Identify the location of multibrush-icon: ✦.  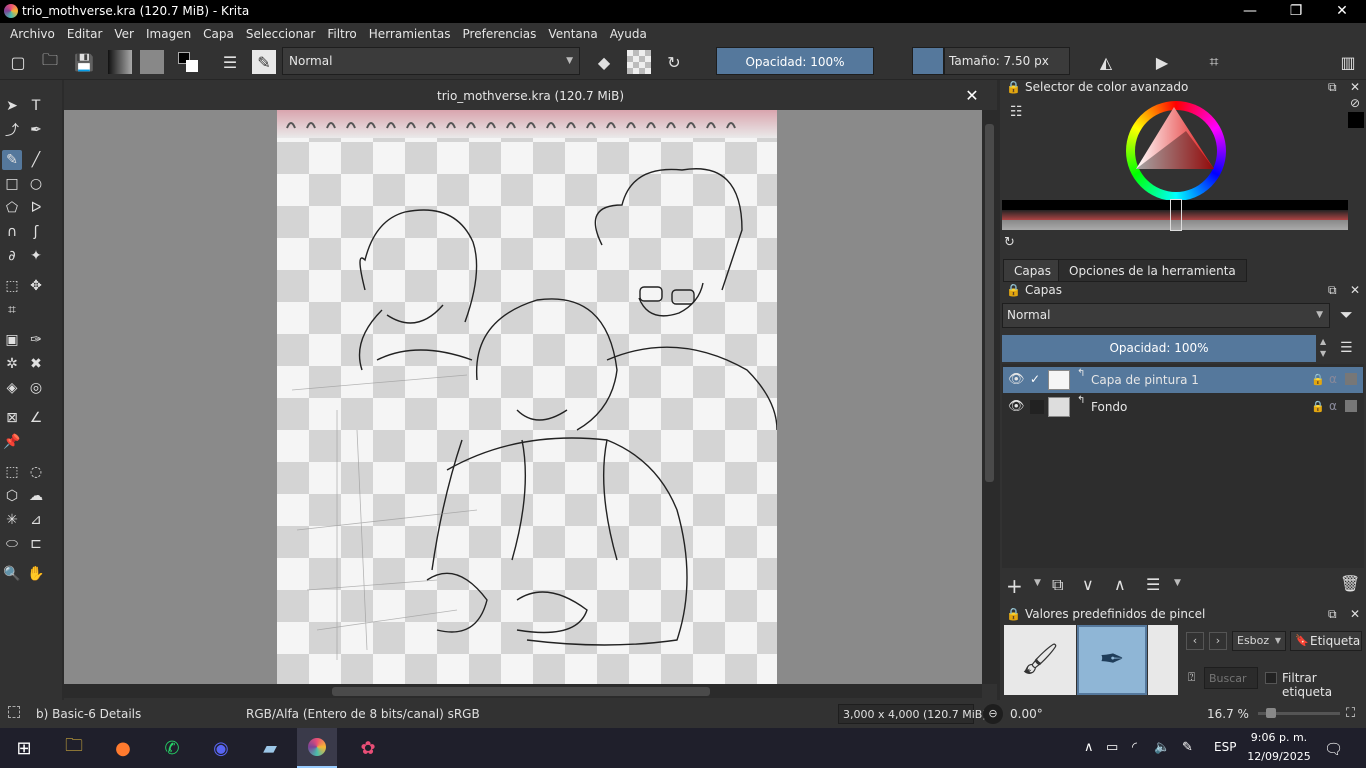
(36, 256).